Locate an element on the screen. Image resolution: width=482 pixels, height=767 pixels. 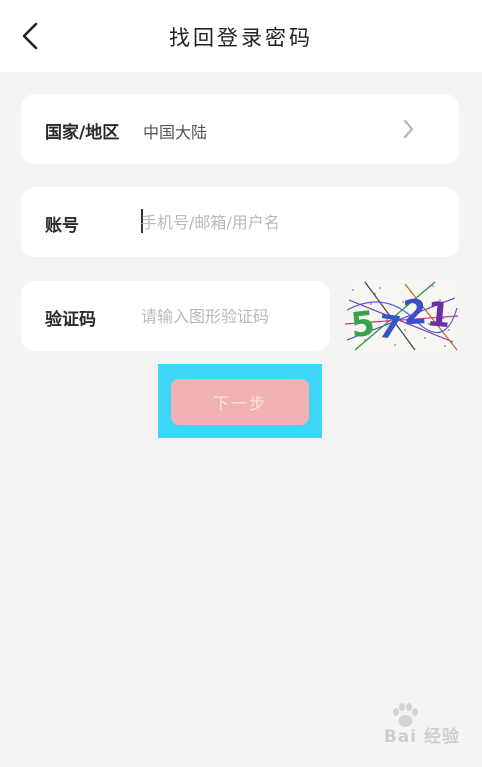
svg-text: 2 is located at coordinates (415, 313).